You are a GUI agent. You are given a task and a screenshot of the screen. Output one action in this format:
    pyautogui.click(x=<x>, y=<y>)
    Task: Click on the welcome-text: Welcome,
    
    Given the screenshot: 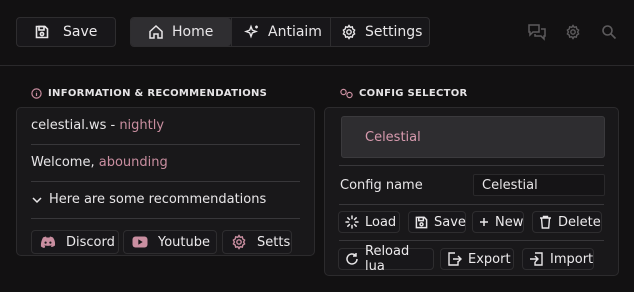 What is the action you would take?
    pyautogui.click(x=65, y=162)
    